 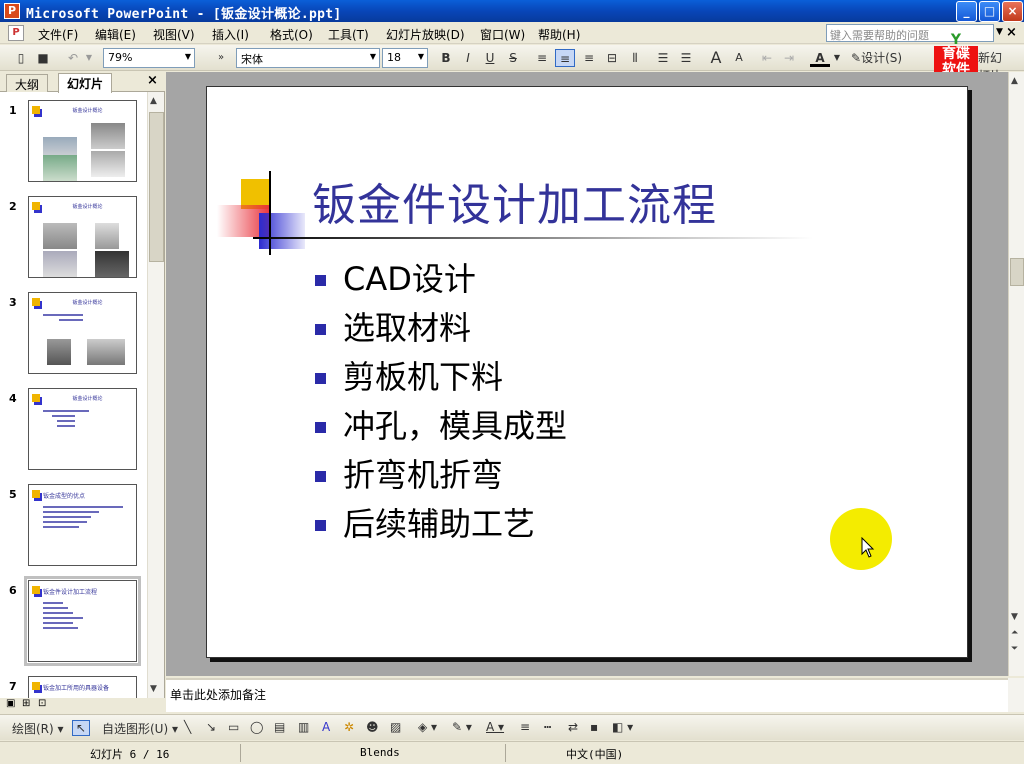 What do you see at coordinates (789, 58) in the screenshot?
I see `increase-indent-icon: ⇥` at bounding box center [789, 58].